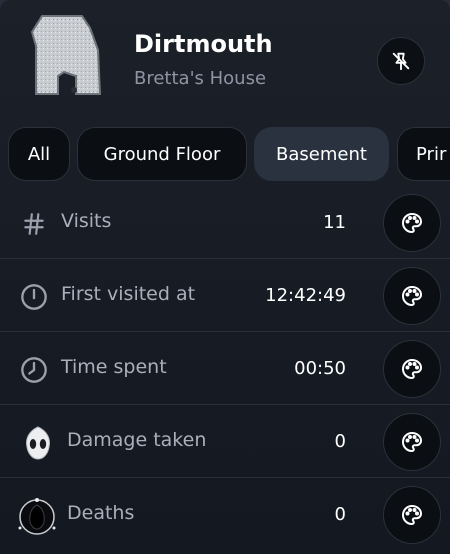 The width and height of the screenshot is (450, 554). What do you see at coordinates (86, 221) in the screenshot?
I see `stat-label: Visits` at bounding box center [86, 221].